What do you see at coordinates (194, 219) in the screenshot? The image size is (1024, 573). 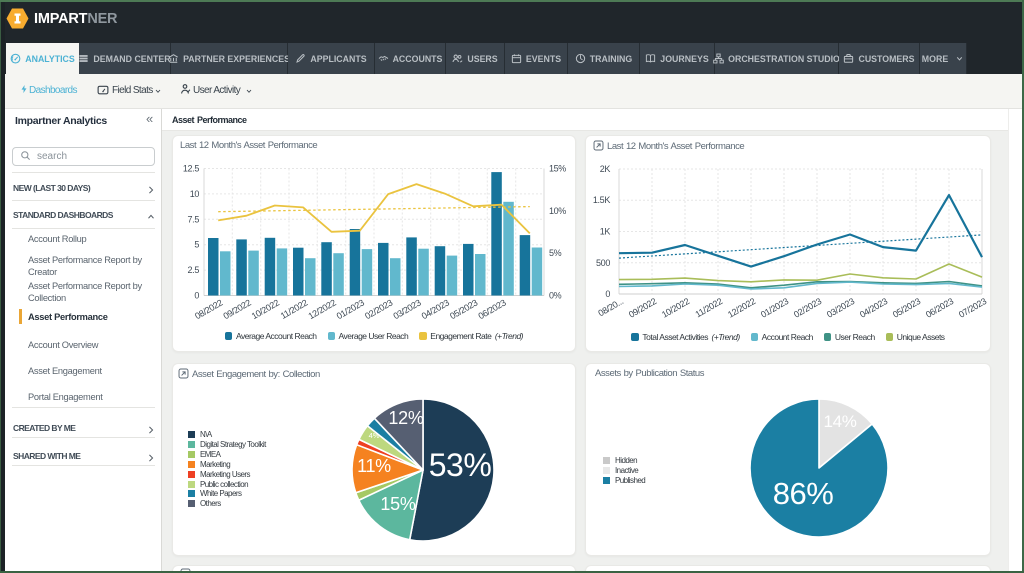 I see `svg-text: 7.5` at bounding box center [194, 219].